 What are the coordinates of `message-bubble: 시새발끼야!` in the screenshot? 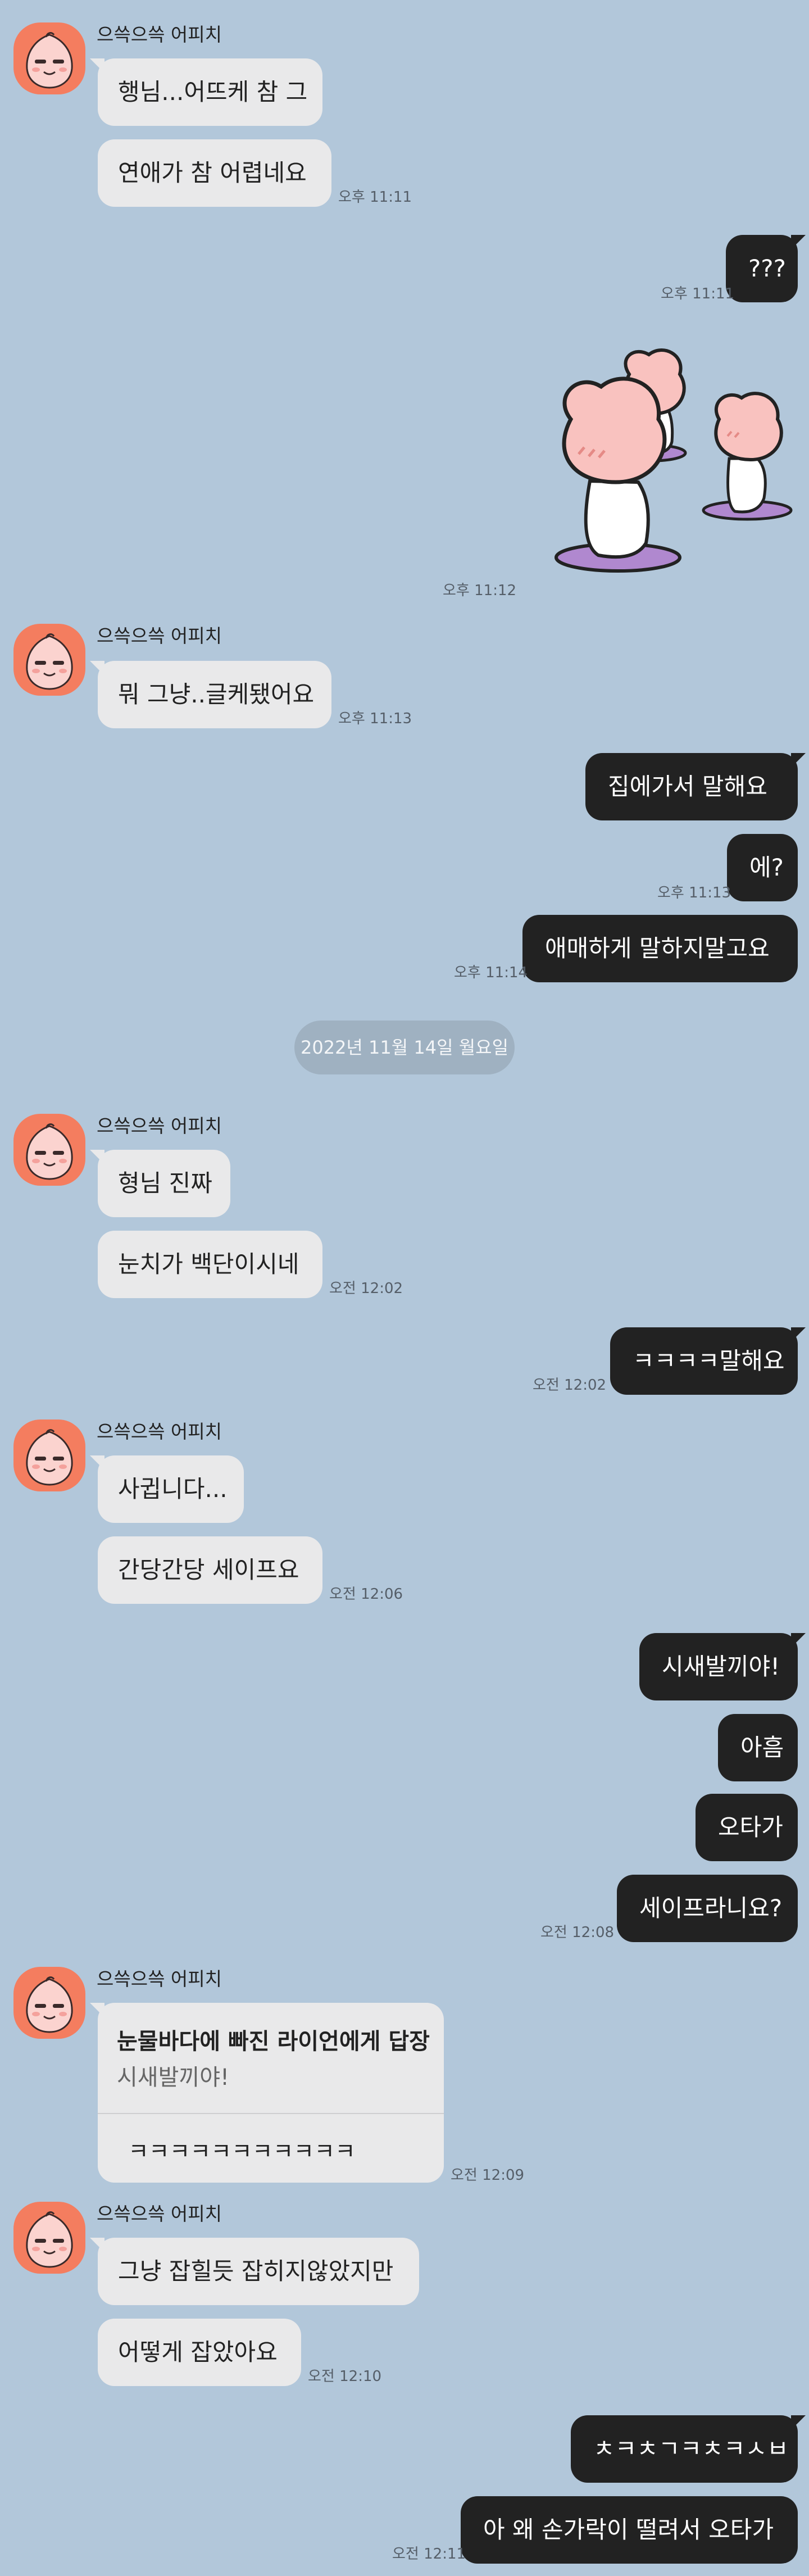 It's located at (719, 1666).